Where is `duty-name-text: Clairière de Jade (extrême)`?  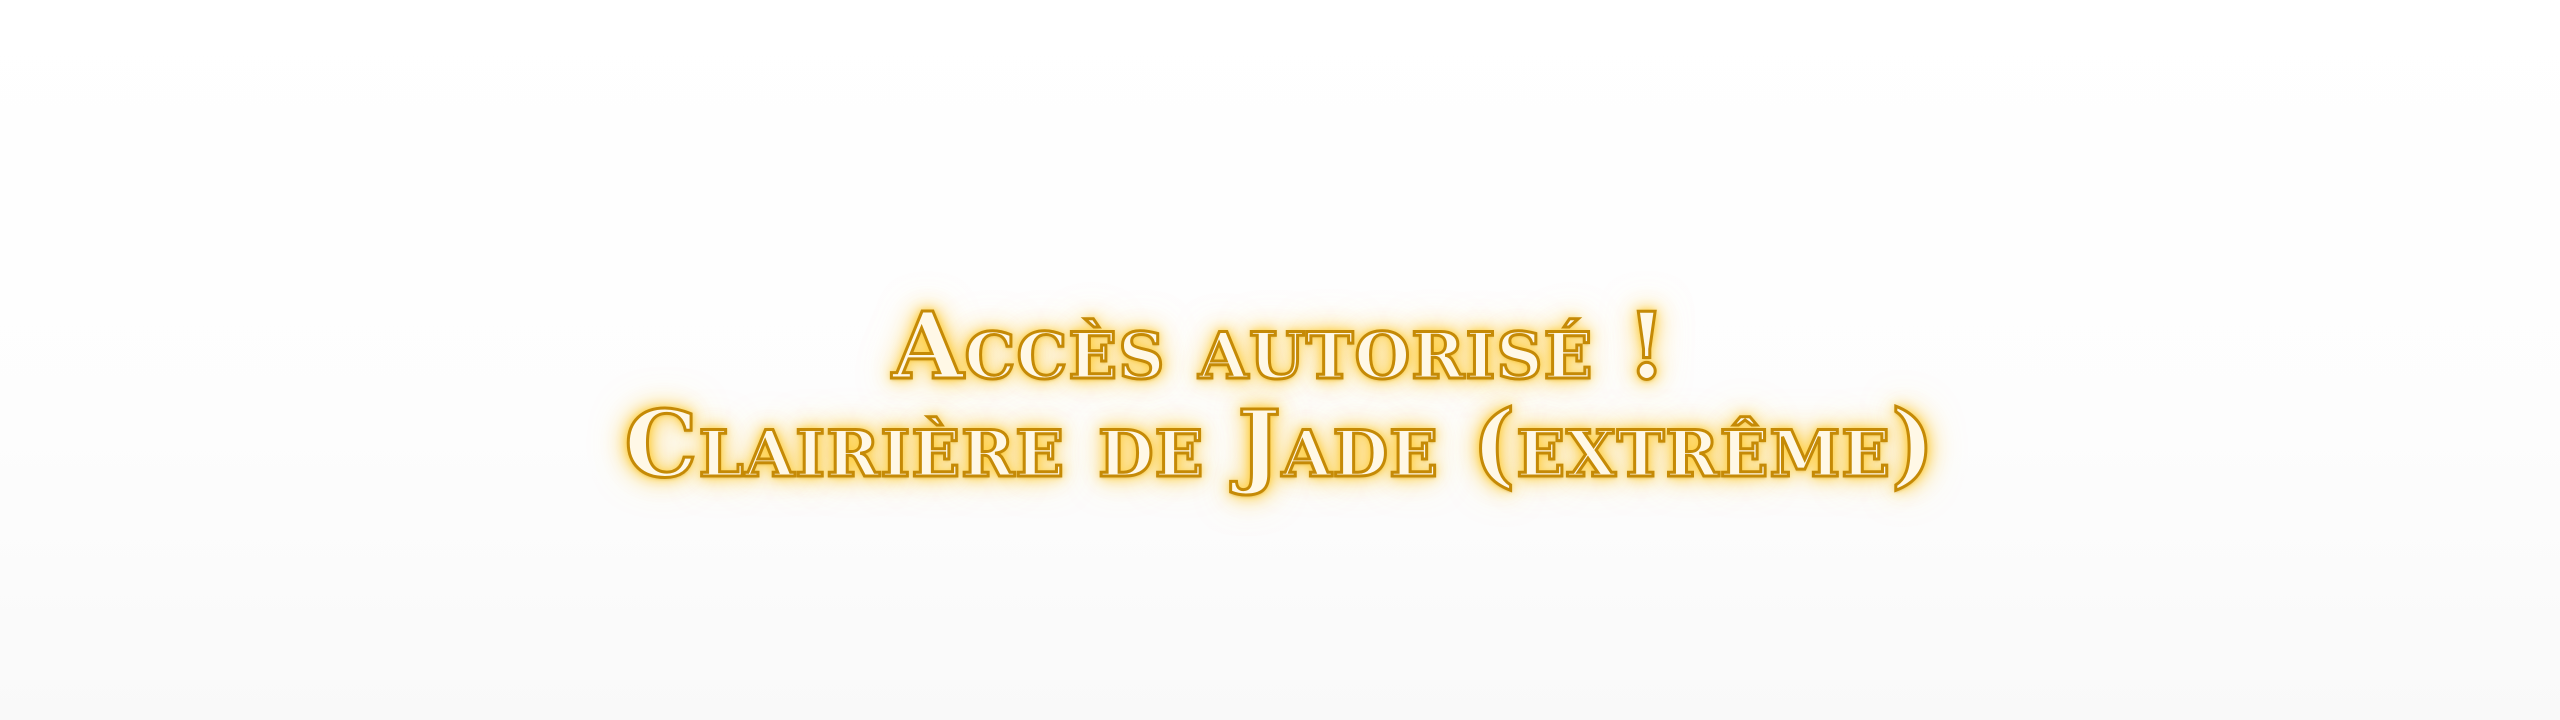 duty-name-text: Clairière de Jade (extrême) is located at coordinates (1279, 444).